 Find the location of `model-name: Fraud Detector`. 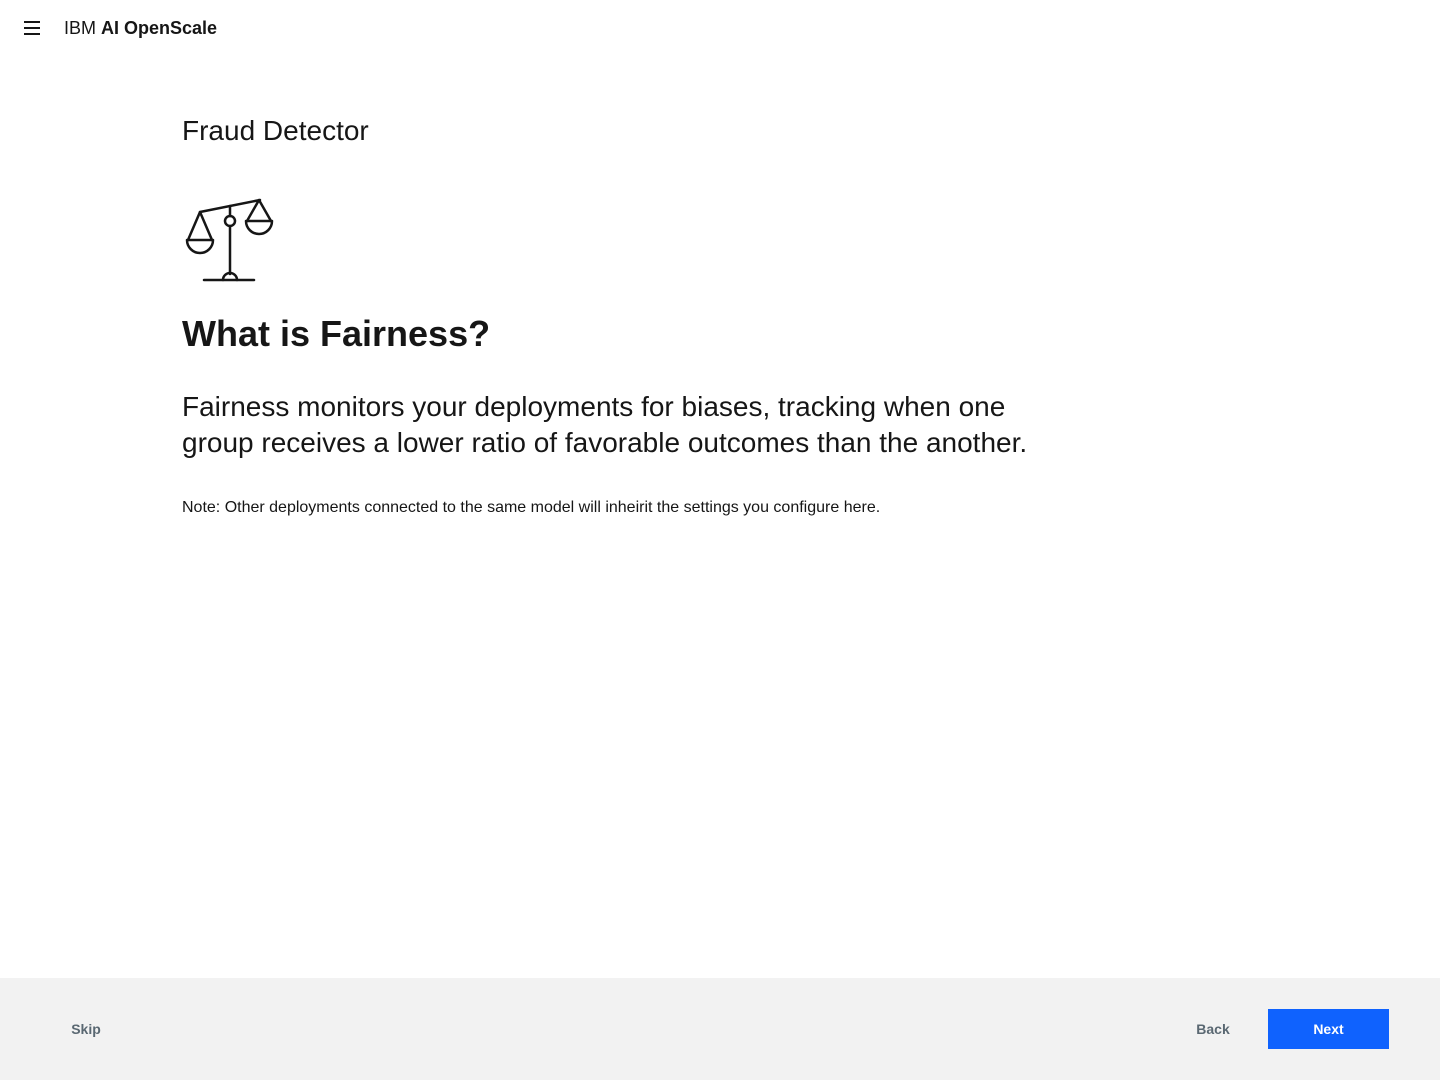

model-name: Fraud Detector is located at coordinates (275, 130).